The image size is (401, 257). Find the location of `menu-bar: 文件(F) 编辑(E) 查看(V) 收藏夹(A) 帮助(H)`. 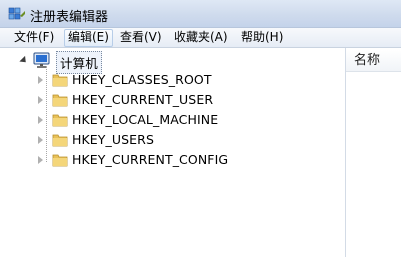

menu-bar: 文件(F) 编辑(E) 查看(V) 收藏夹(A) 帮助(H) is located at coordinates (200, 38).